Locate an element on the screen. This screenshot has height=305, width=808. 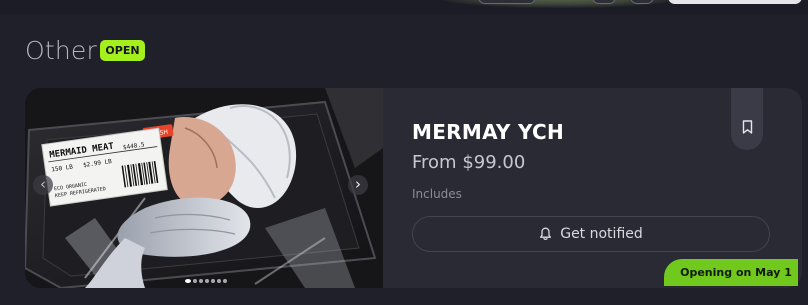
bell-icon is located at coordinates (545, 234).